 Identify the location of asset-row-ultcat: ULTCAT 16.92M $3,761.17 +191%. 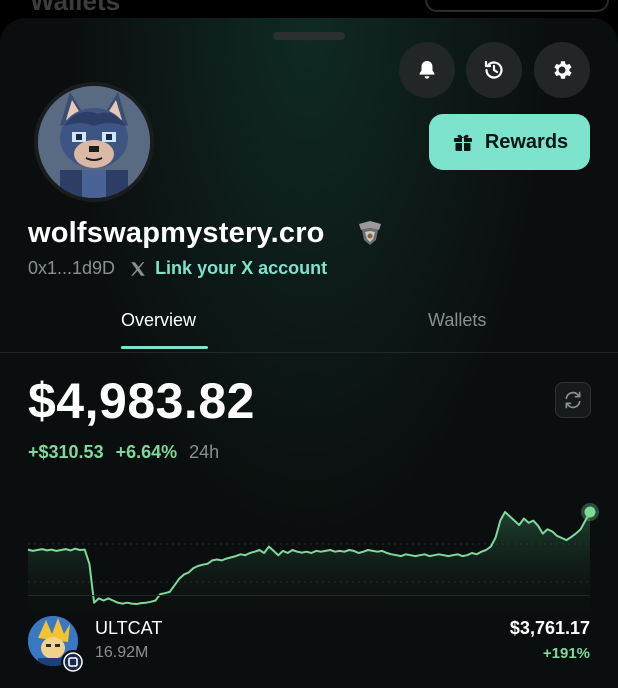
(309, 646).